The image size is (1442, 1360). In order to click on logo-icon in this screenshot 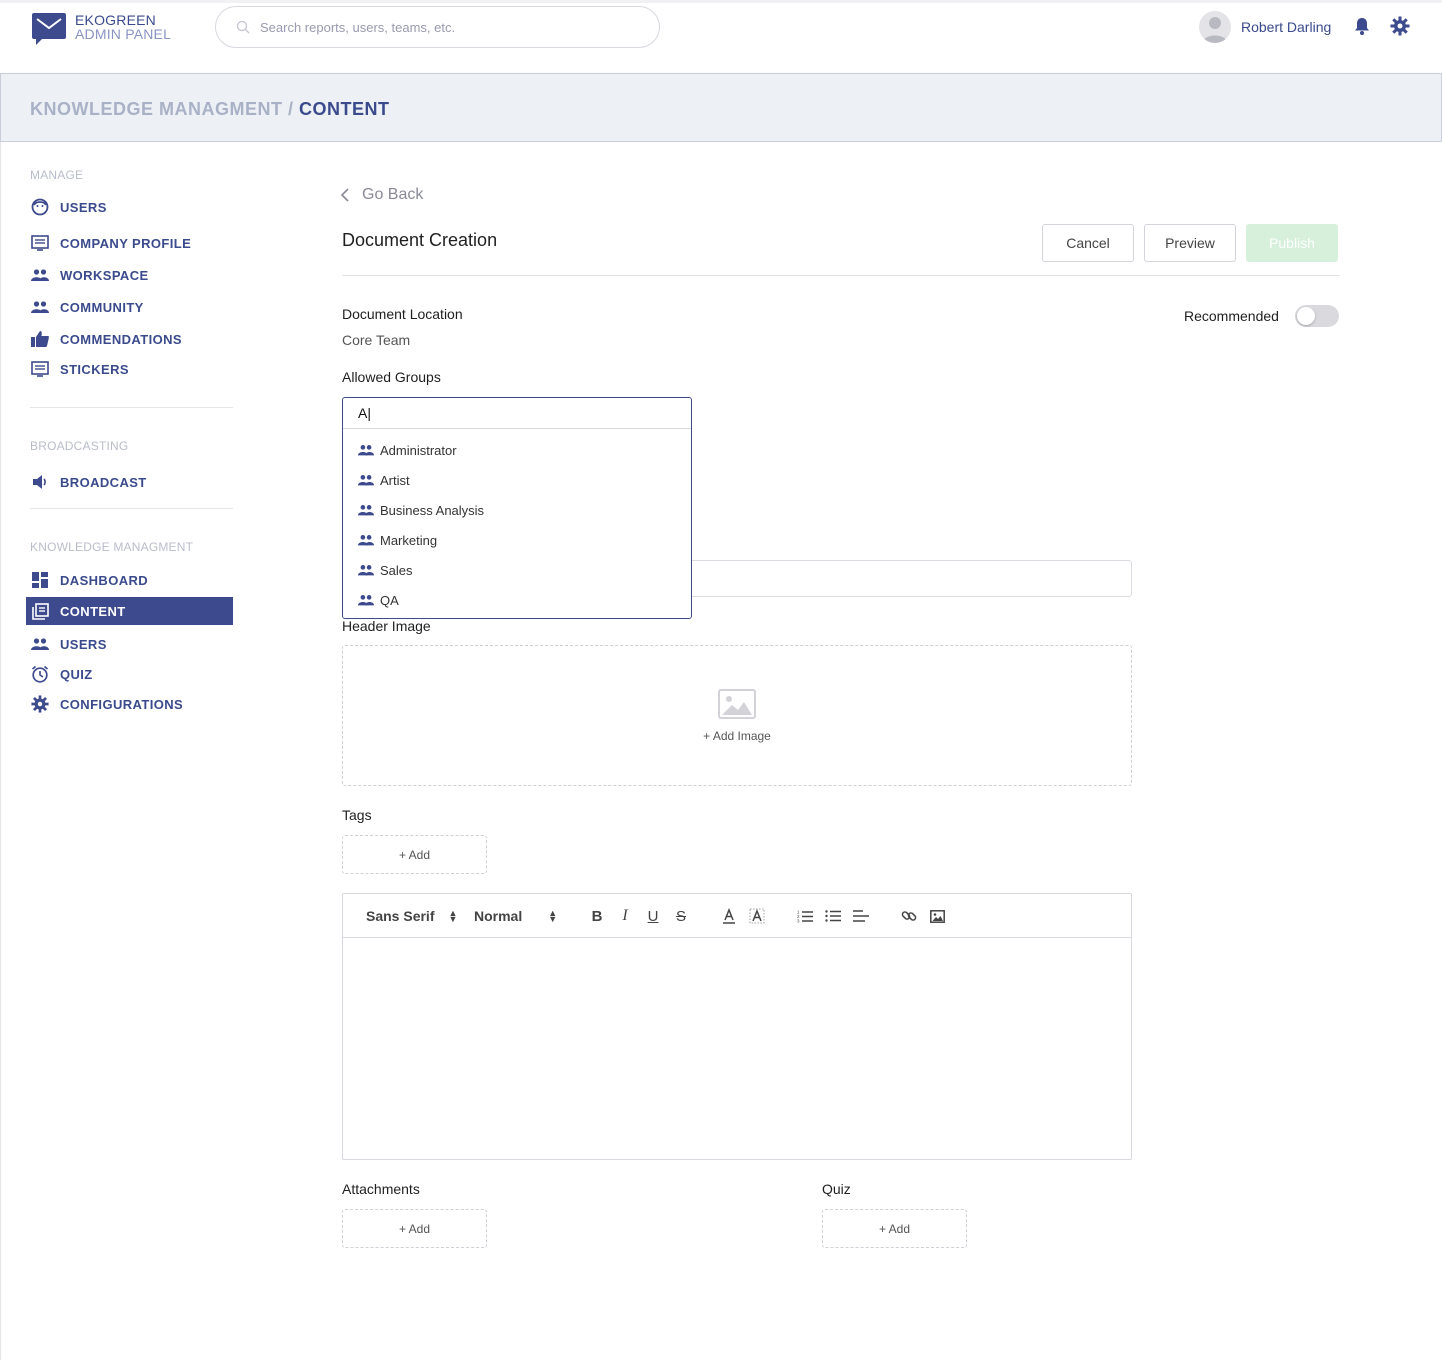, I will do `click(49, 29)`.